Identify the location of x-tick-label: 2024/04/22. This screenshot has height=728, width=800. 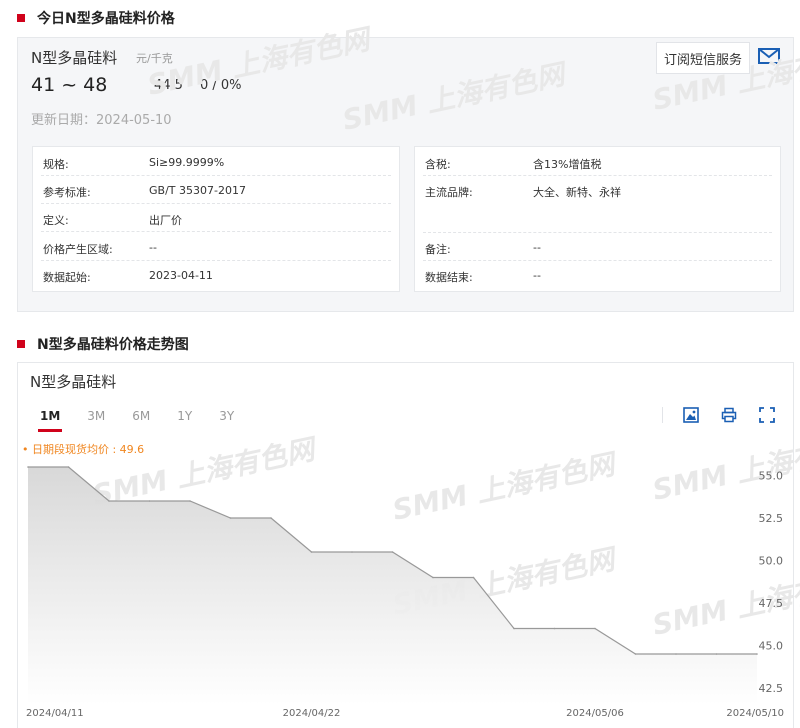
(312, 713).